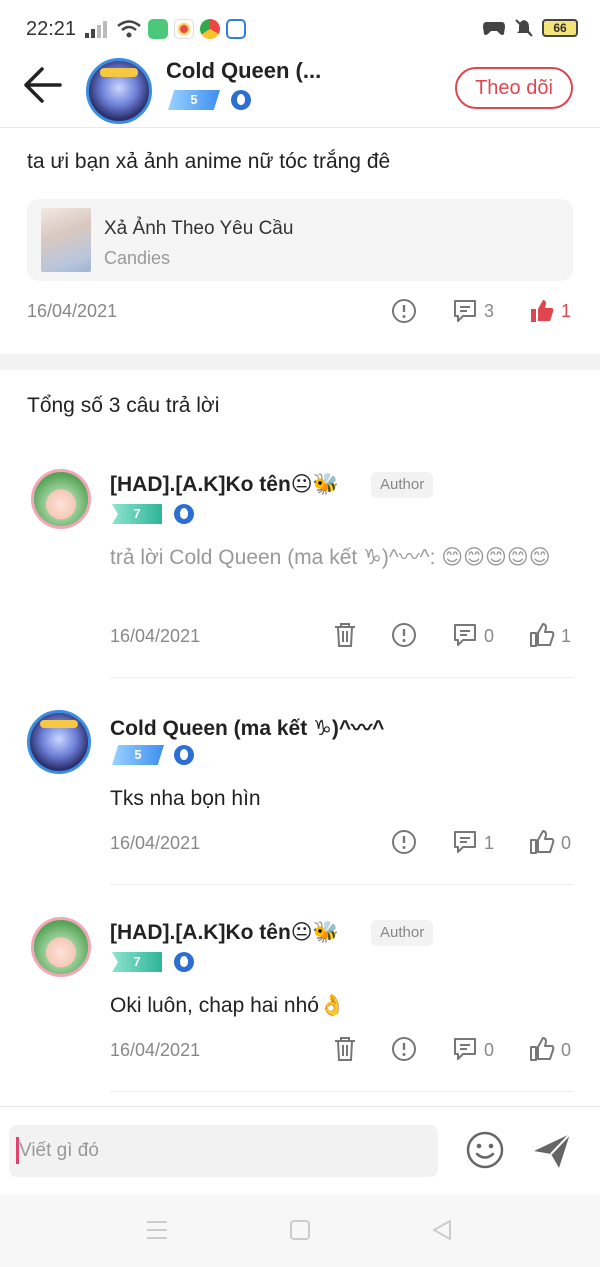 The height and width of the screenshot is (1267, 600). I want to click on zalo-icon, so click(236, 29).